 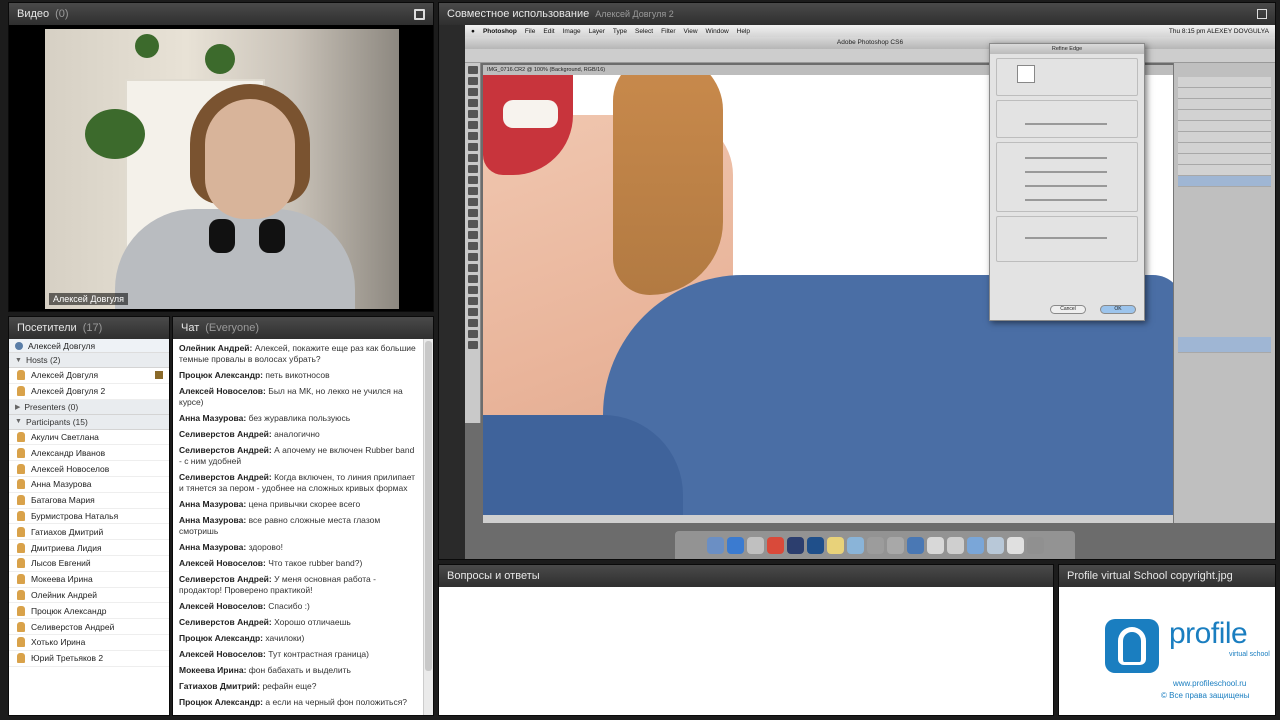 I want to click on chat-scrollbar, so click(x=428, y=527).